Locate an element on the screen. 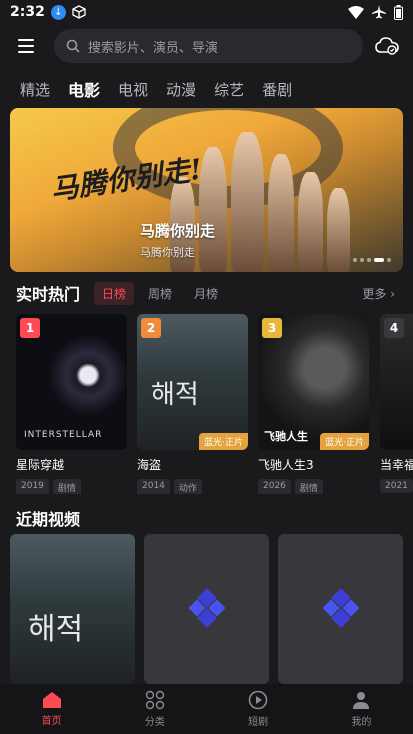 Image resolution: width=413 pixels, height=734 pixels. search-icon is located at coordinates (73, 46).